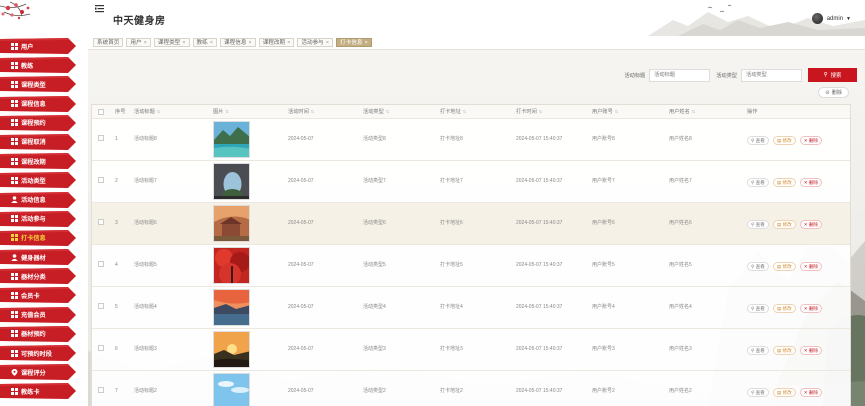 This screenshot has width=865, height=406. I want to click on column-header-8: 用户姓名 ⇅, so click(682, 112).